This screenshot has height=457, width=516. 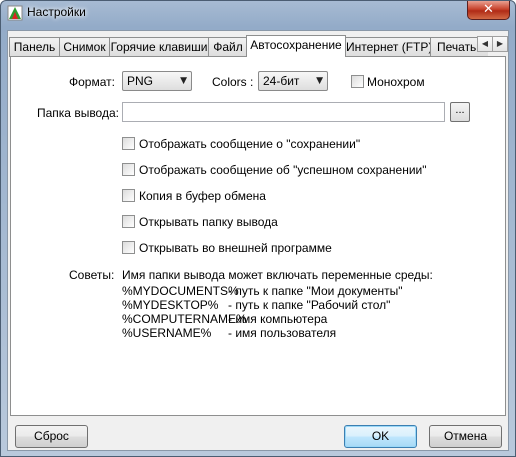 I want to click on title-bar: Настройки ✕, so click(x=258, y=13).